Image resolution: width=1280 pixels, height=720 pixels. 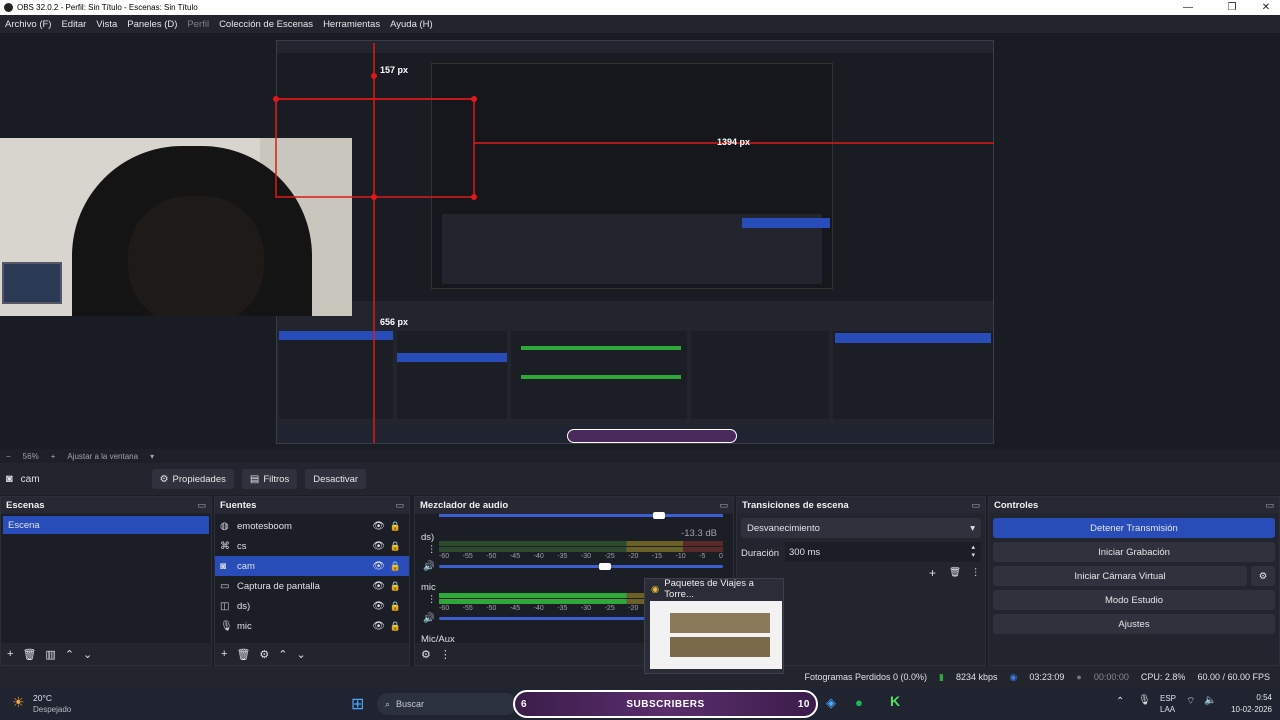 I want to click on volume-fader, so click(x=581, y=566).